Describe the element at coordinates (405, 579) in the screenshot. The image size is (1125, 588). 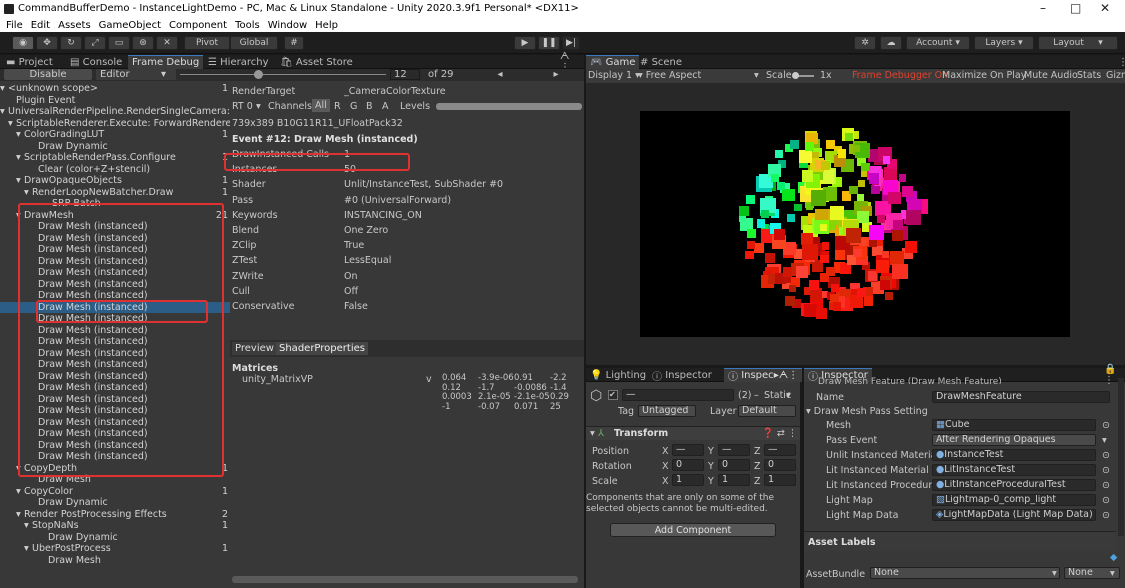
I see `detail-horizontal-scrollbar` at that location.